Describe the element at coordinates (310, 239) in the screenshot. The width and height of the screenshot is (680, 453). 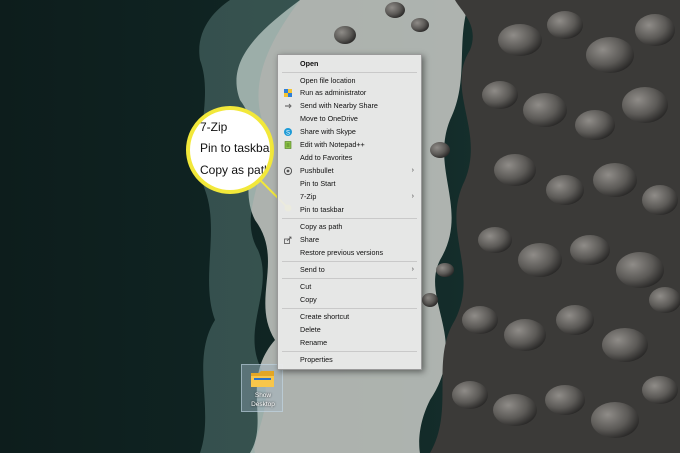
I see `menu-label: Share` at that location.